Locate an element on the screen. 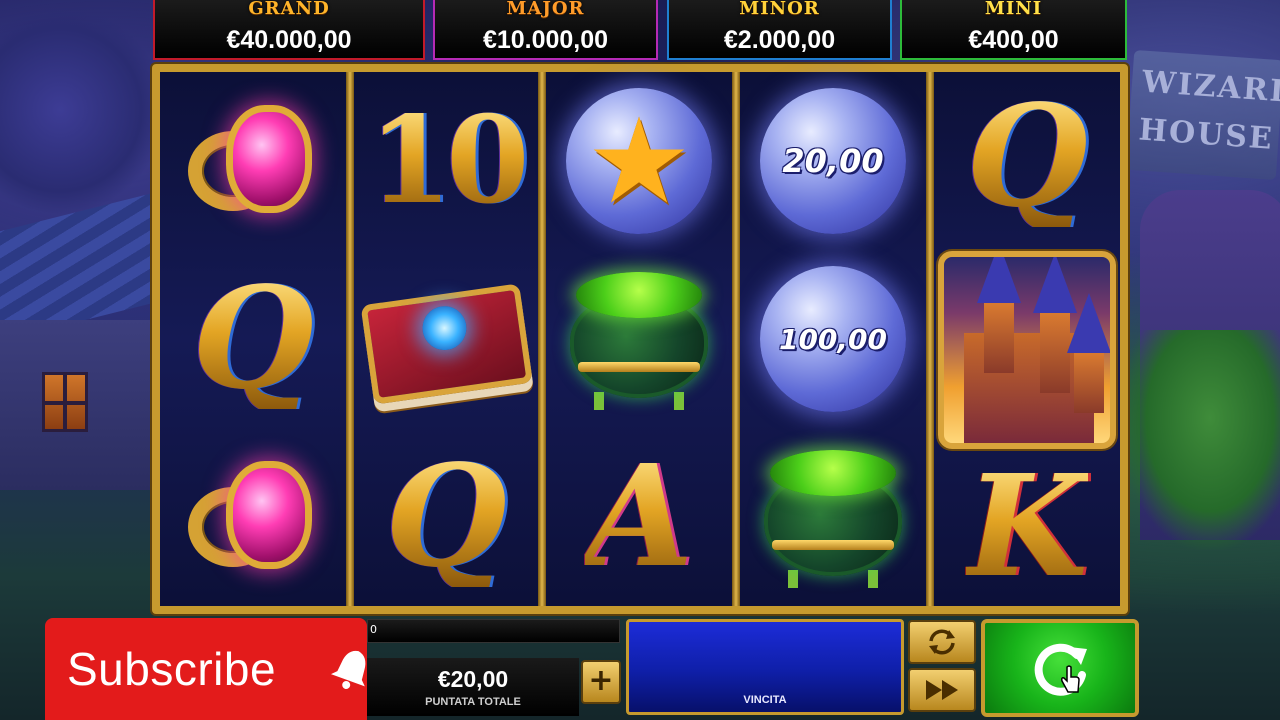 This screenshot has height=720, width=1280. reel-3-cell-1: ★ is located at coordinates (639, 161).